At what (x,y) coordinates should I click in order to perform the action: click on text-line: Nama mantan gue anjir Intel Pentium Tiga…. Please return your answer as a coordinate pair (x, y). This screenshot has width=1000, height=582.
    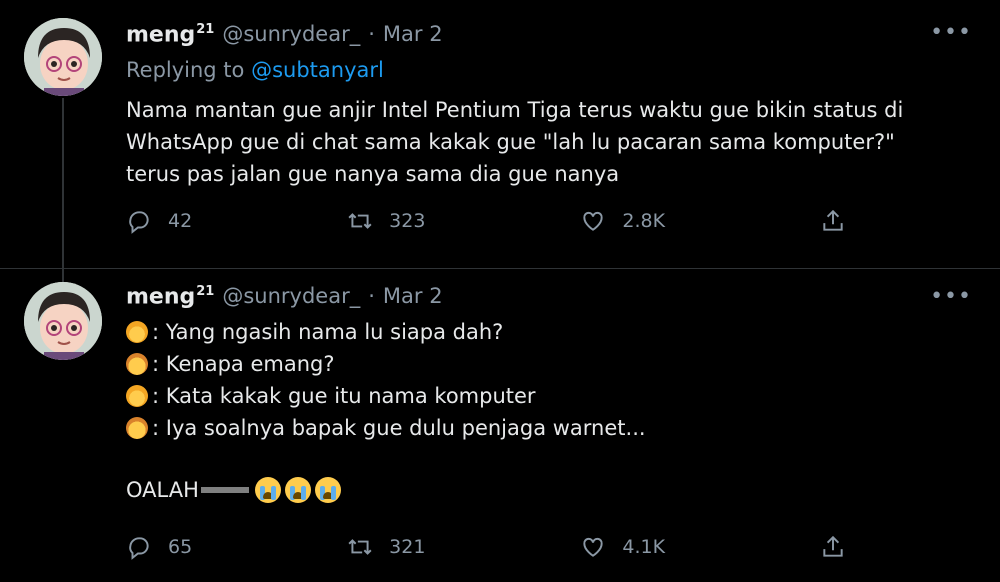
    Looking at the image, I should click on (515, 110).